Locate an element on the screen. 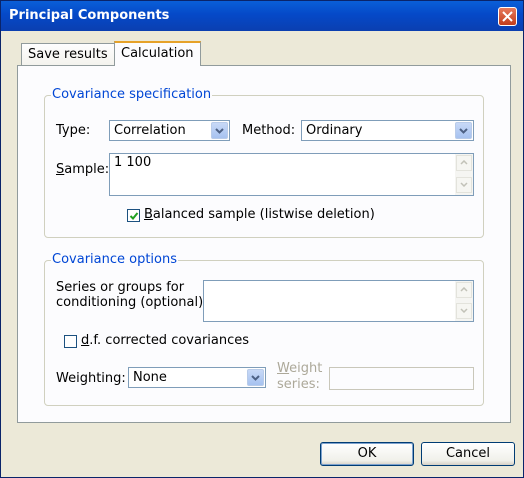  tab-calculation-label: Calculation is located at coordinates (157, 53).